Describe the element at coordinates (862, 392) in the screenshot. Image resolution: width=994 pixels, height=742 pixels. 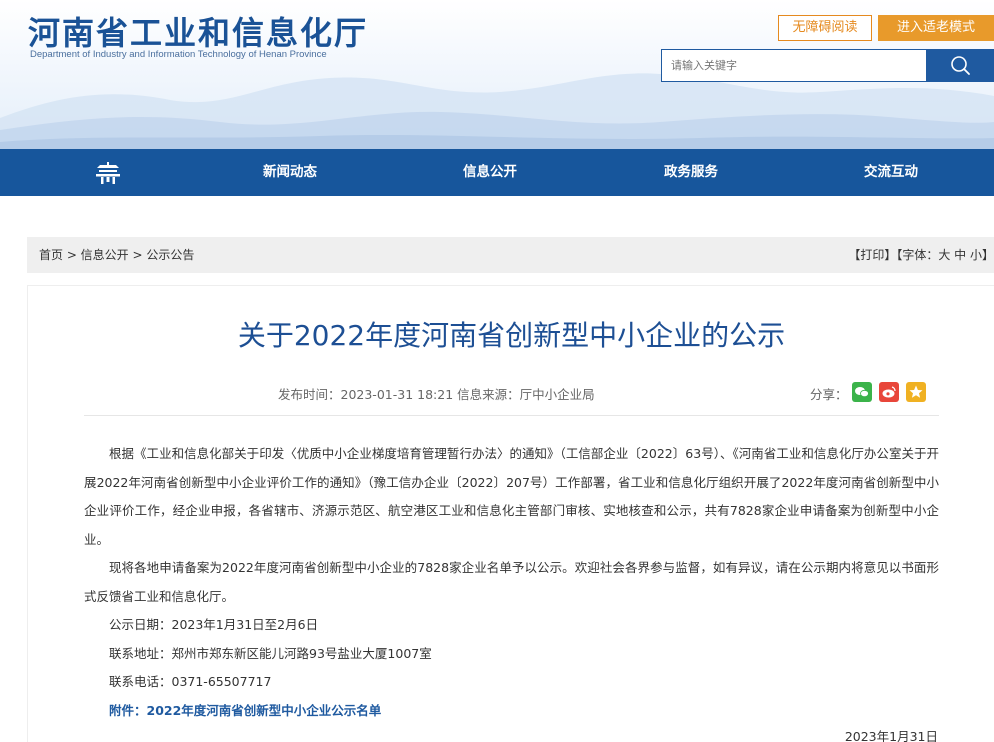
I see `wechat-icon` at that location.